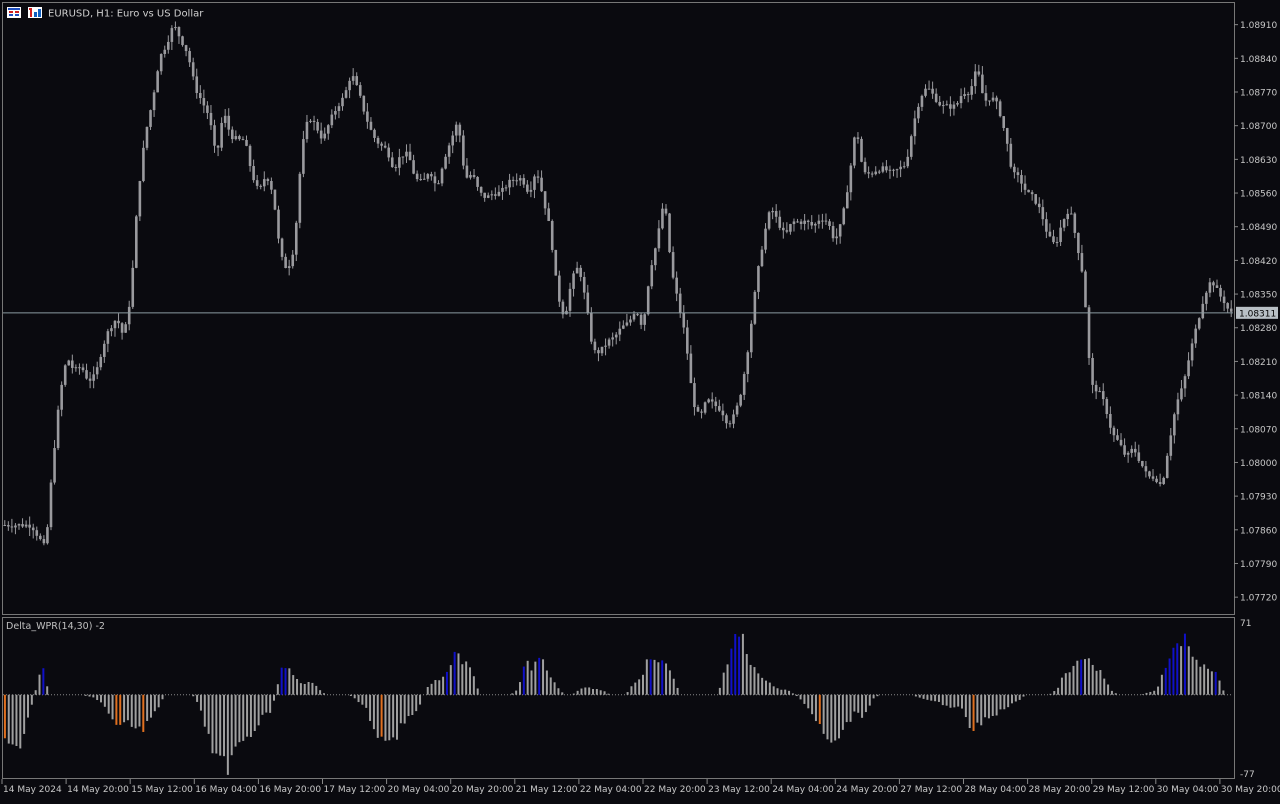 This screenshot has width=1280, height=804. I want to click on time-tick-label: 20 May 04:00, so click(419, 790).